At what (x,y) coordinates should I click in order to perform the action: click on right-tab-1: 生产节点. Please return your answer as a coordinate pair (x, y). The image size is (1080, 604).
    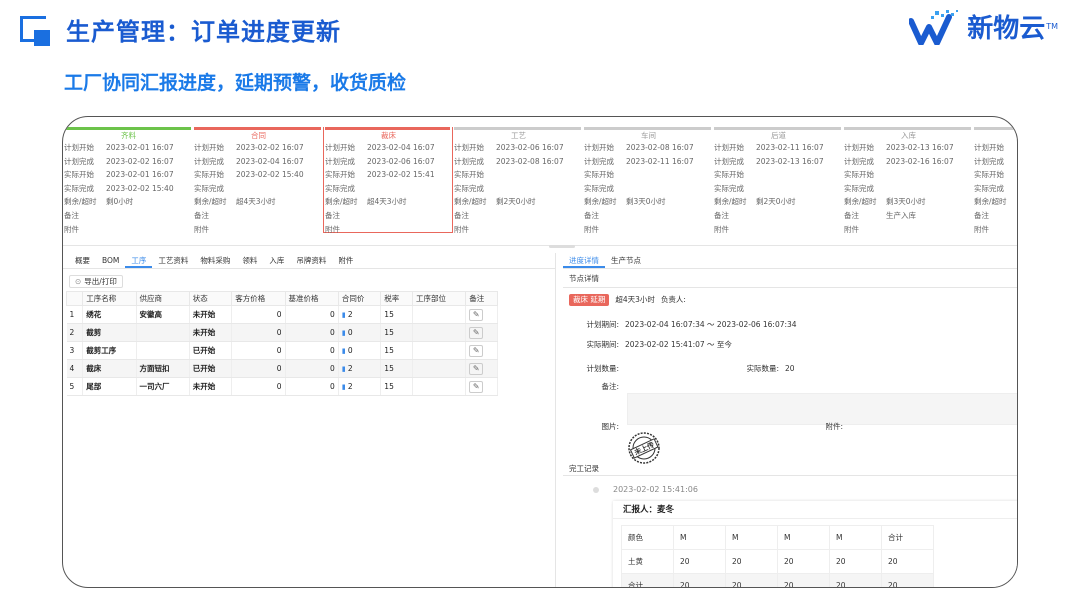
    Looking at the image, I should click on (626, 260).